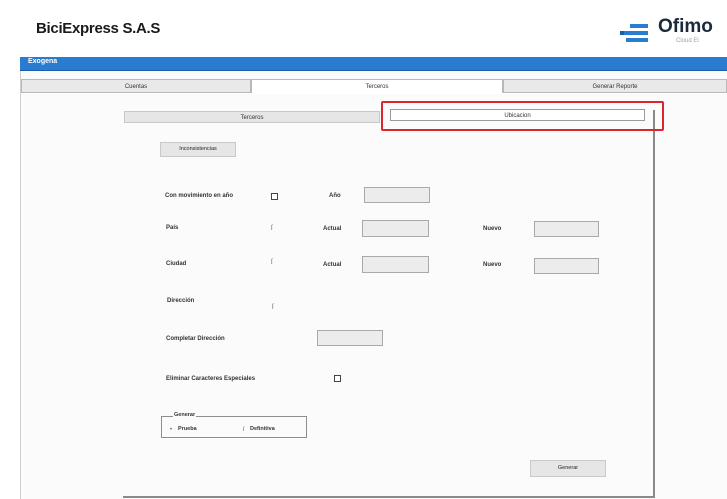  Describe the element at coordinates (395, 228) in the screenshot. I see `pais-actual-field` at that location.